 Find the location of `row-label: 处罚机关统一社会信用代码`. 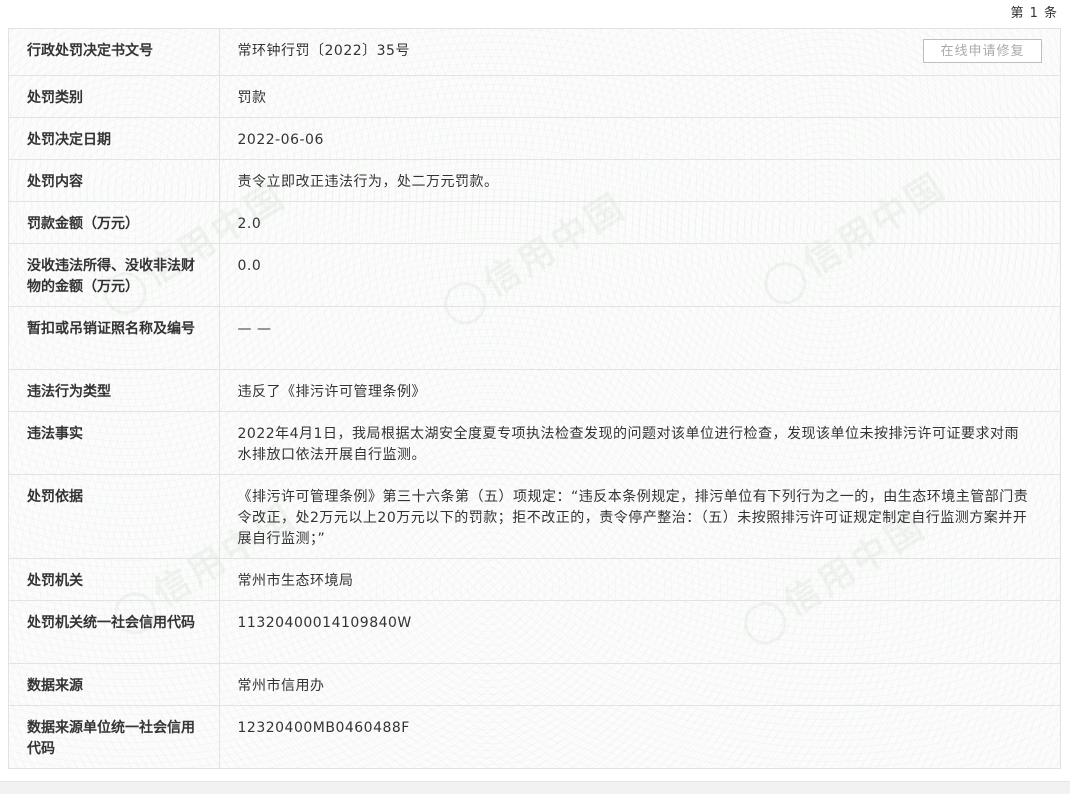

row-label: 处罚机关统一社会信用代码 is located at coordinates (114, 632).